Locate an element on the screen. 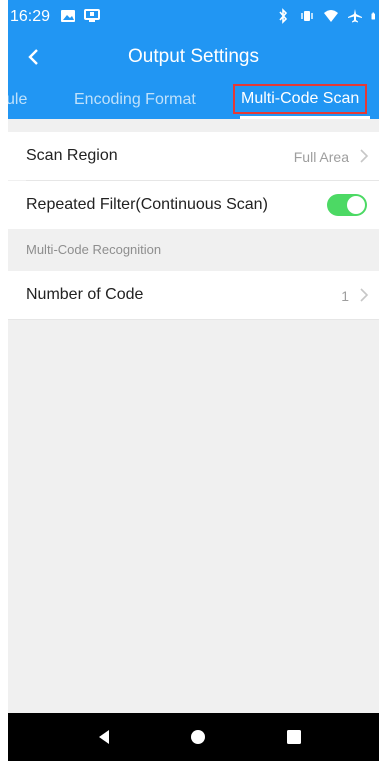 The image size is (379, 761). scan-region-row: Scan Region Full Area is located at coordinates (193, 156).